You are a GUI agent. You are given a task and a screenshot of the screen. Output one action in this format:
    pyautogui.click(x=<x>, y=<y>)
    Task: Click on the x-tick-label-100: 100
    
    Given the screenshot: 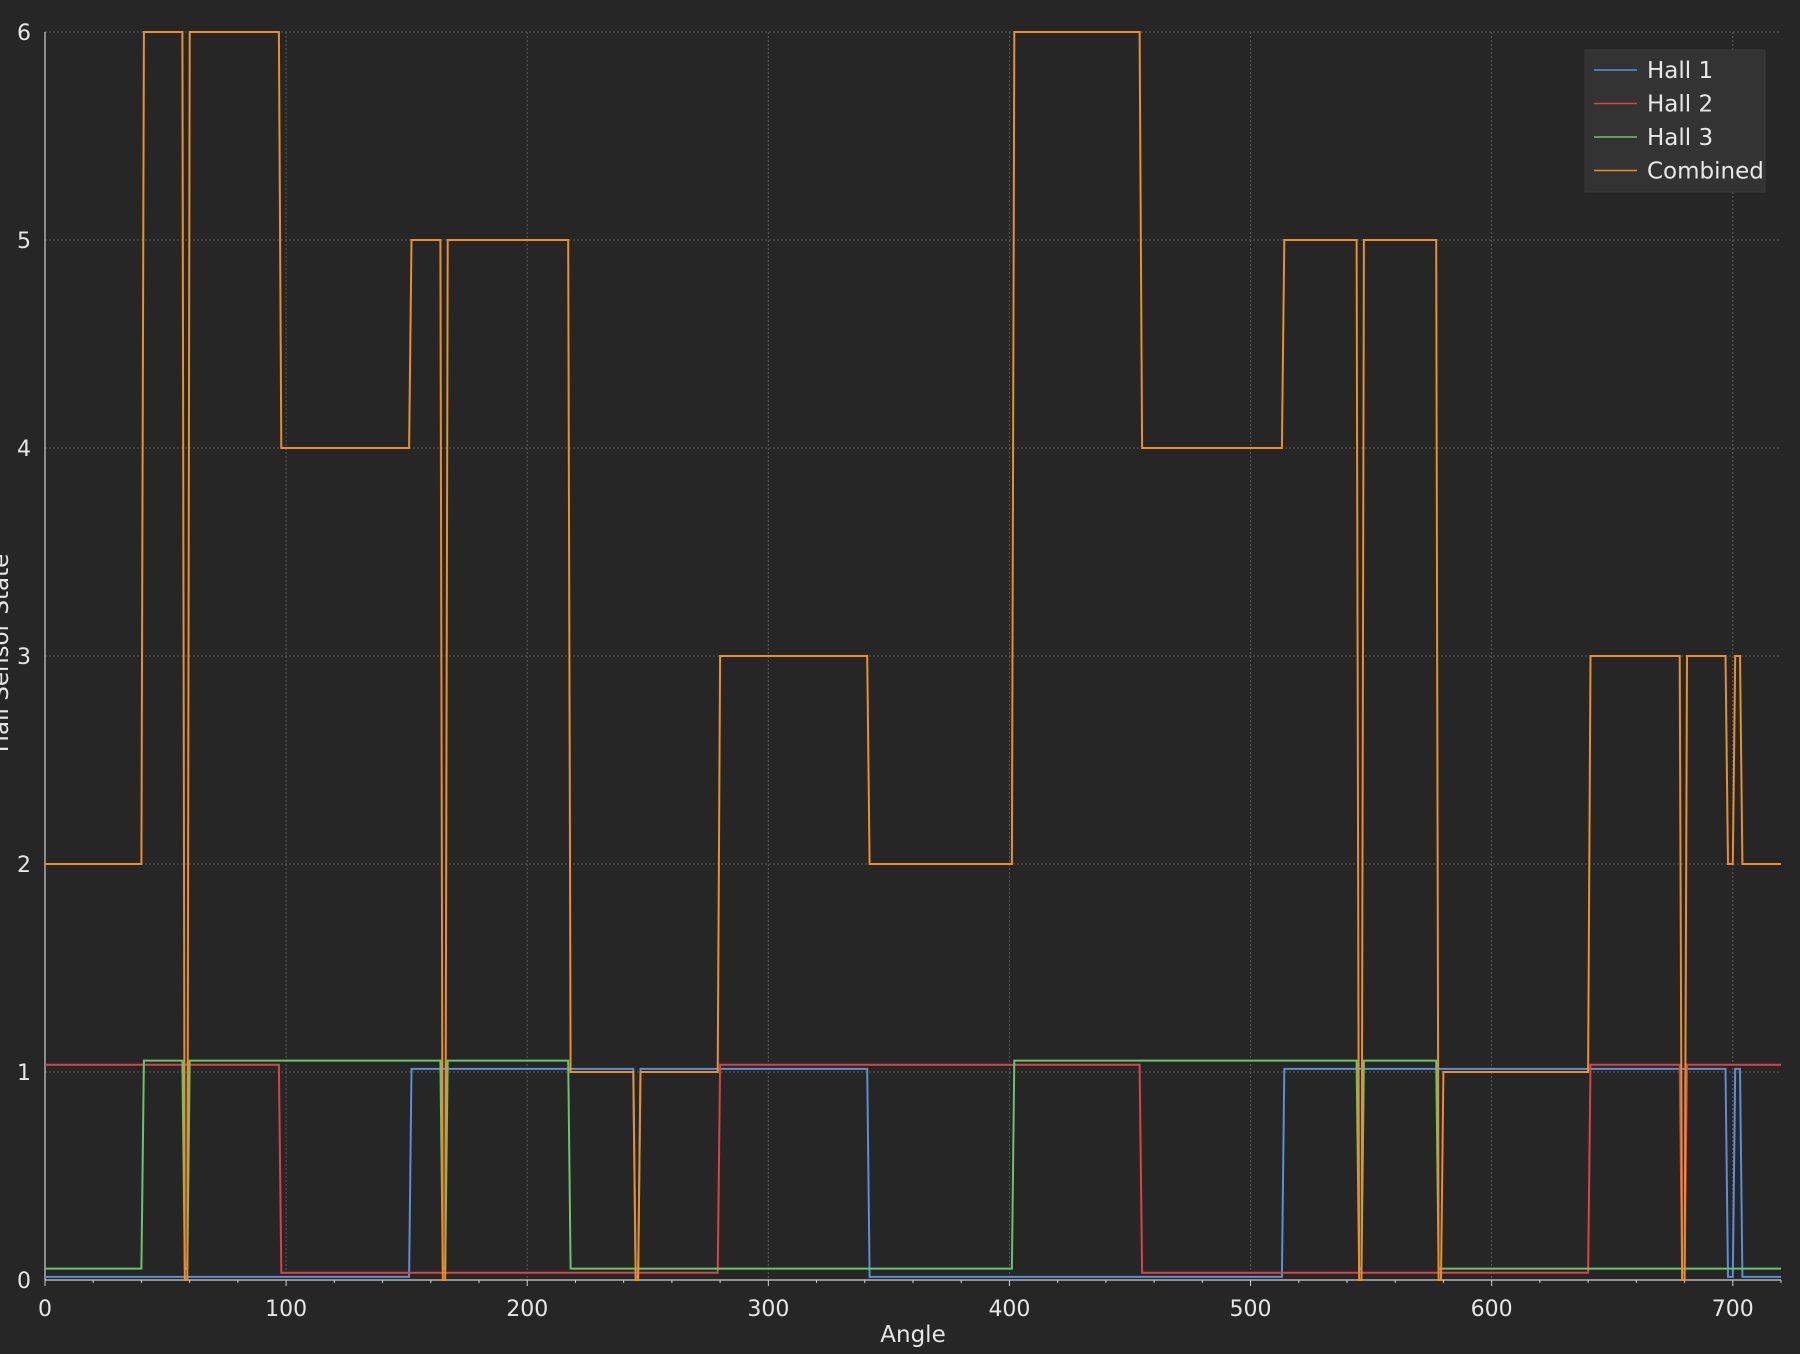 What is the action you would take?
    pyautogui.click(x=286, y=1309)
    